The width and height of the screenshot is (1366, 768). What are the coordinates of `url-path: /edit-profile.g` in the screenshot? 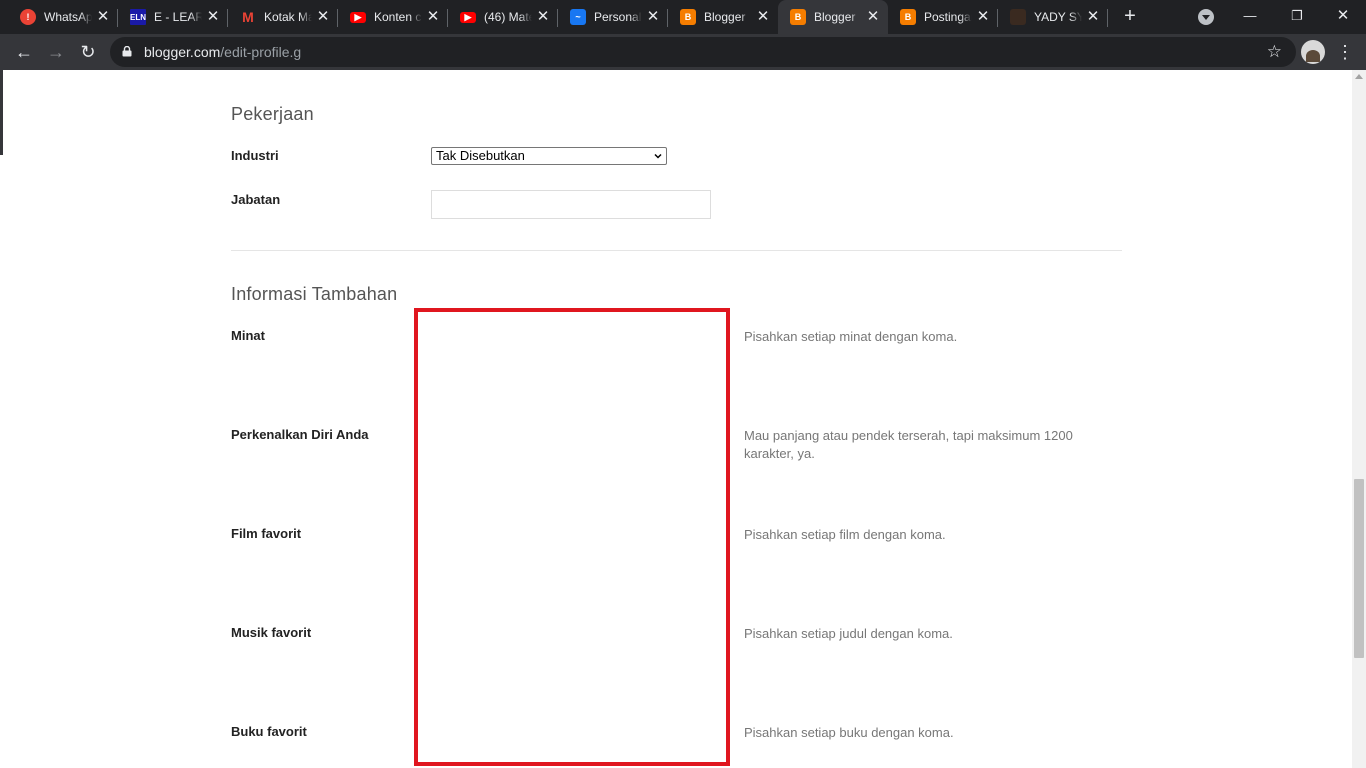 It's located at (261, 52).